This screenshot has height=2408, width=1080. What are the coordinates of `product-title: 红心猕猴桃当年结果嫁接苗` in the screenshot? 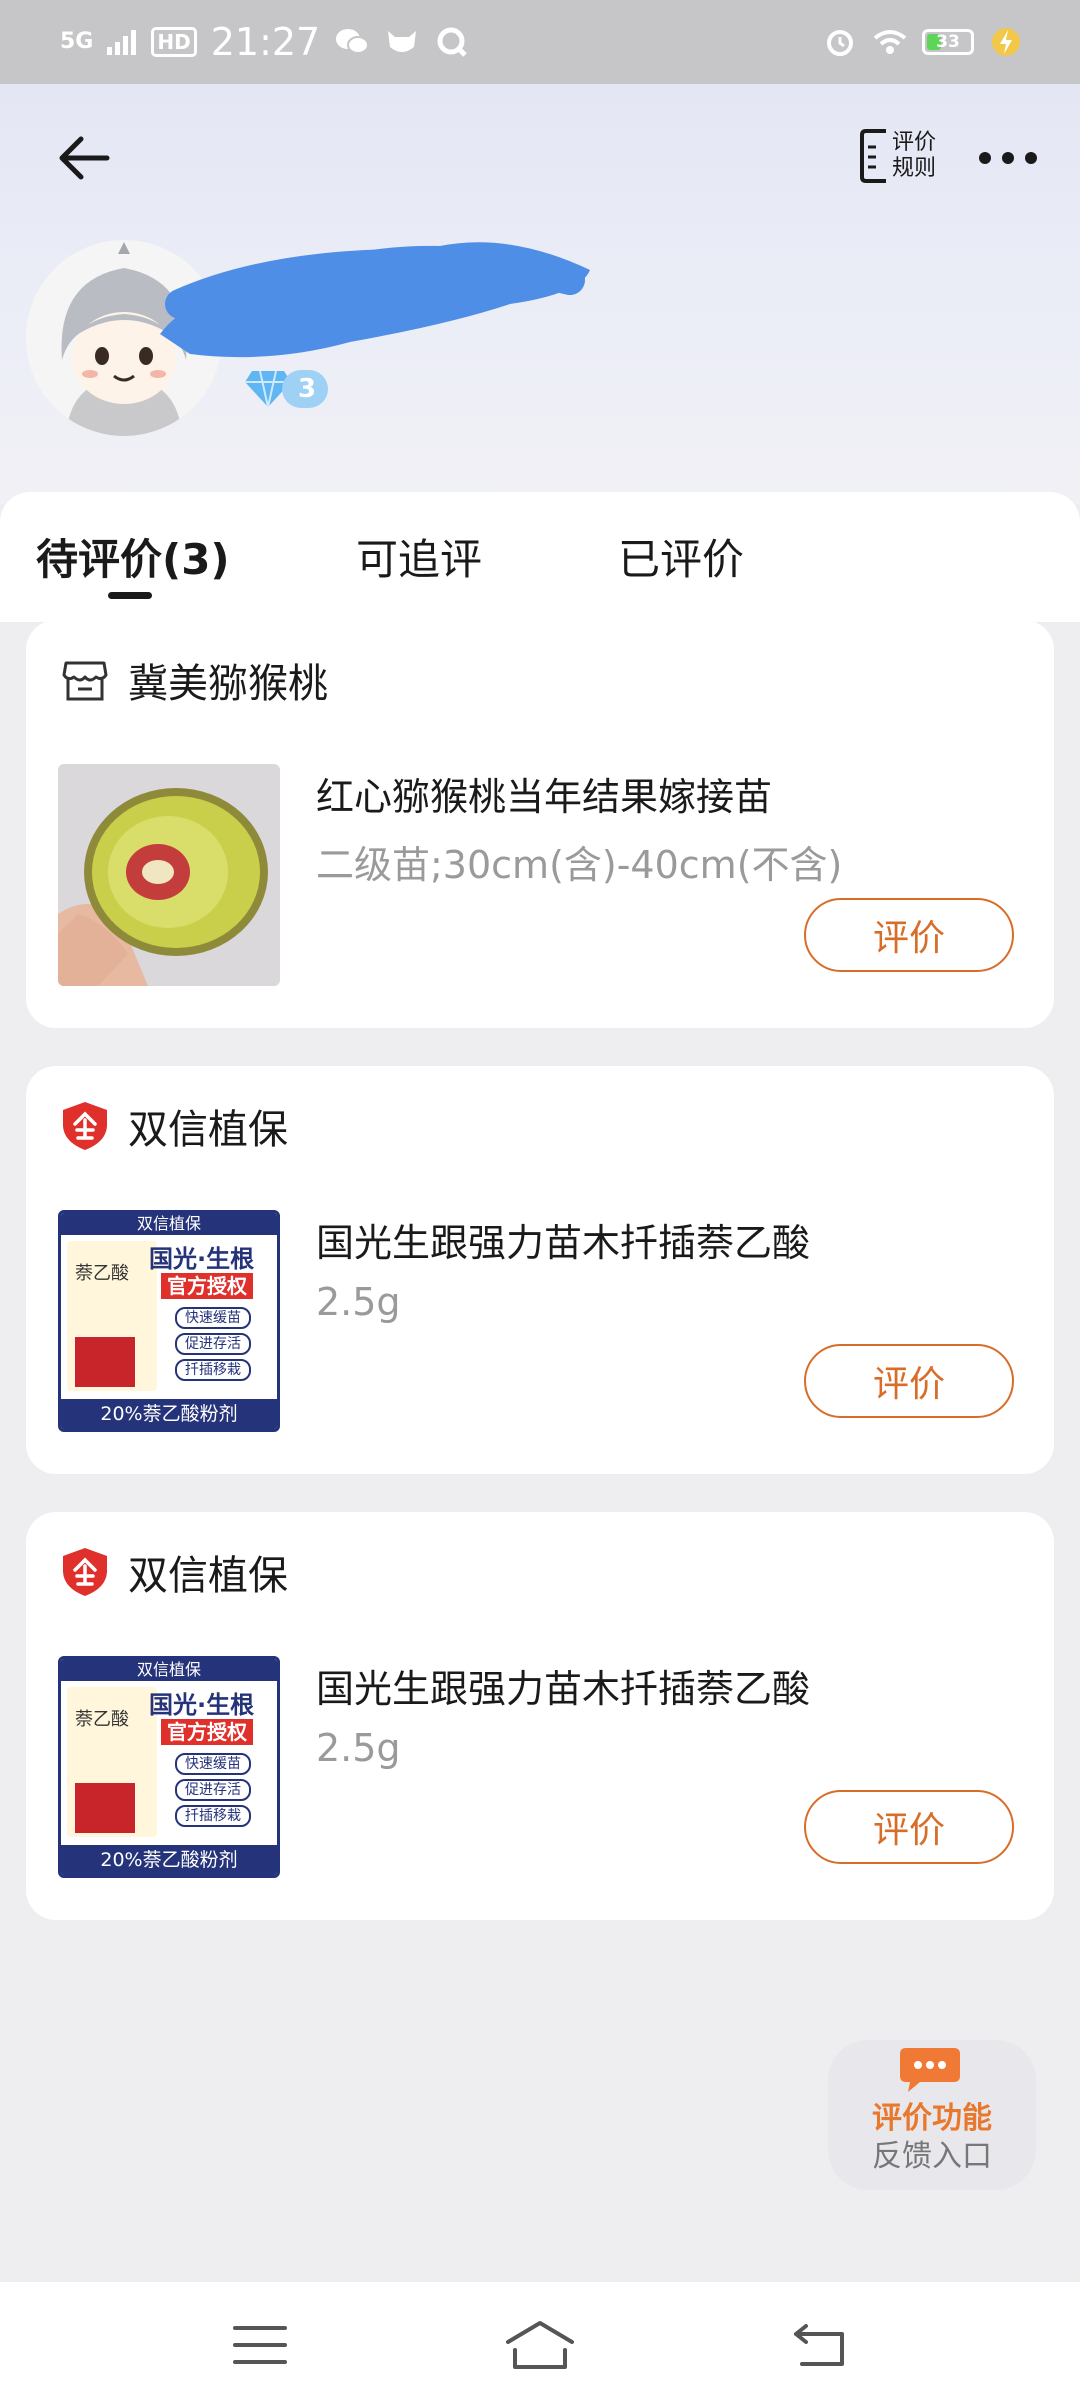 It's located at (544, 797).